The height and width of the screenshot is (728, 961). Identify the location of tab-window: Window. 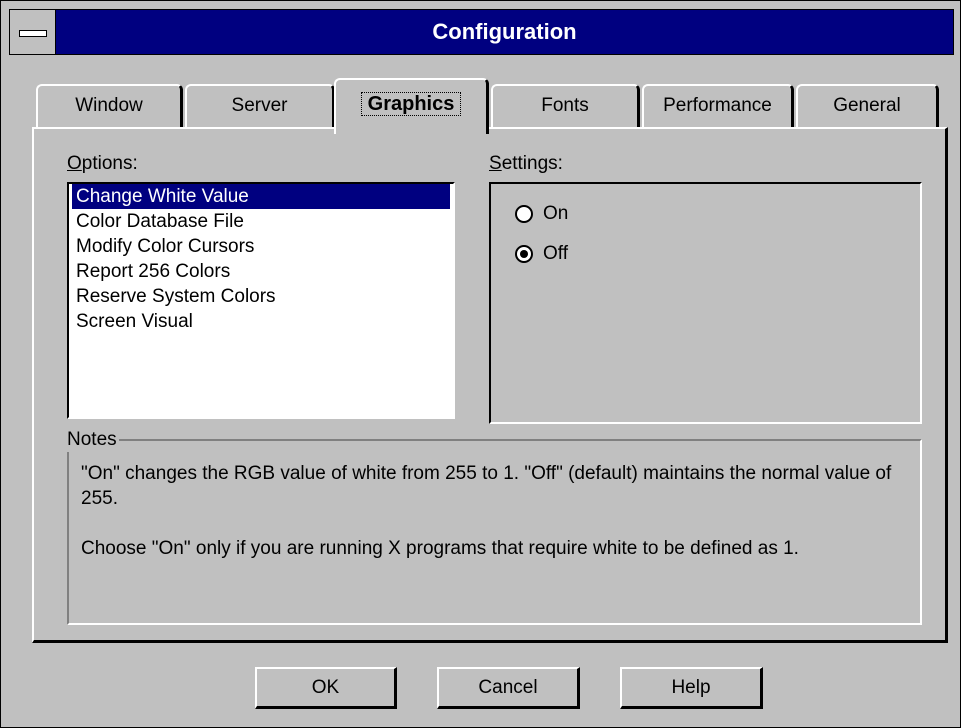
(109, 107).